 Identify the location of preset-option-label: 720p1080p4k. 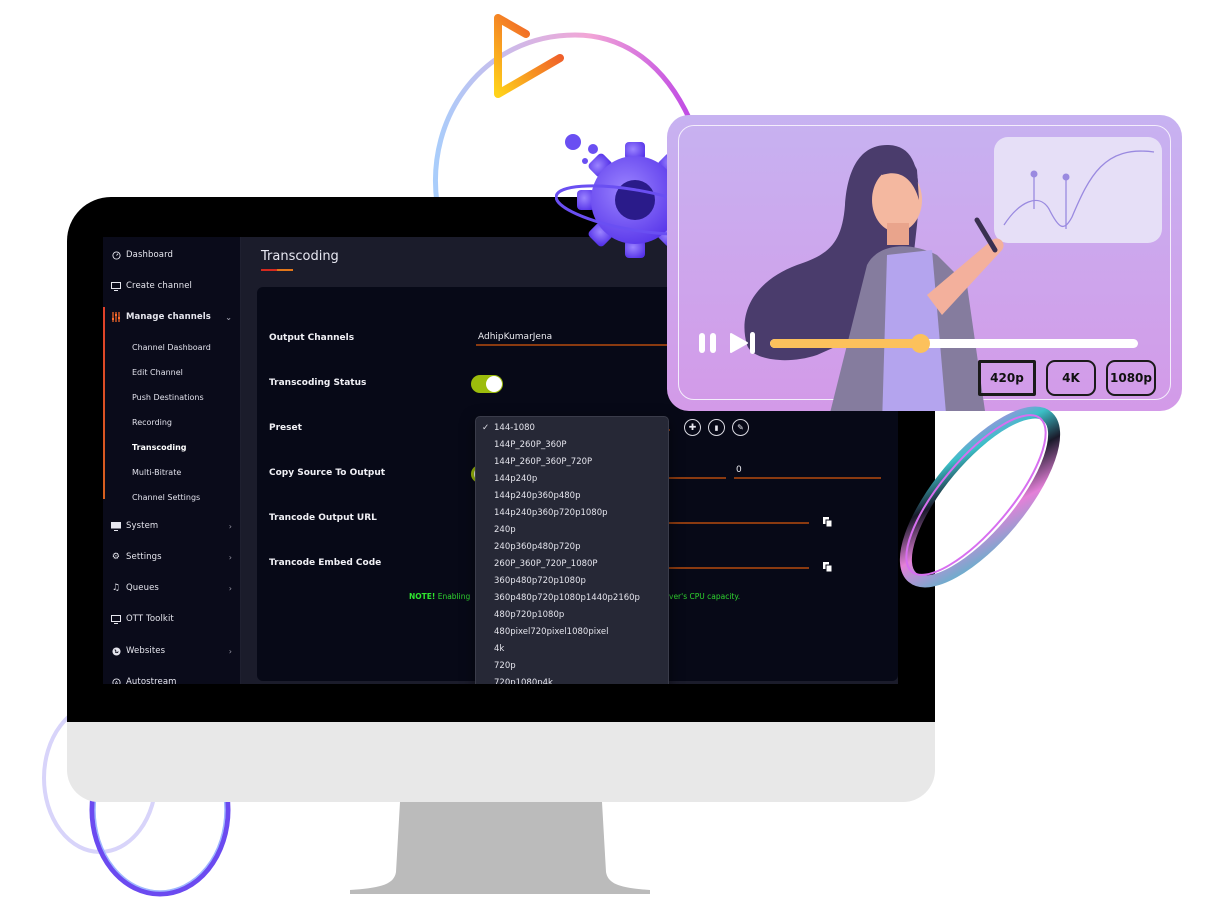
(523, 681).